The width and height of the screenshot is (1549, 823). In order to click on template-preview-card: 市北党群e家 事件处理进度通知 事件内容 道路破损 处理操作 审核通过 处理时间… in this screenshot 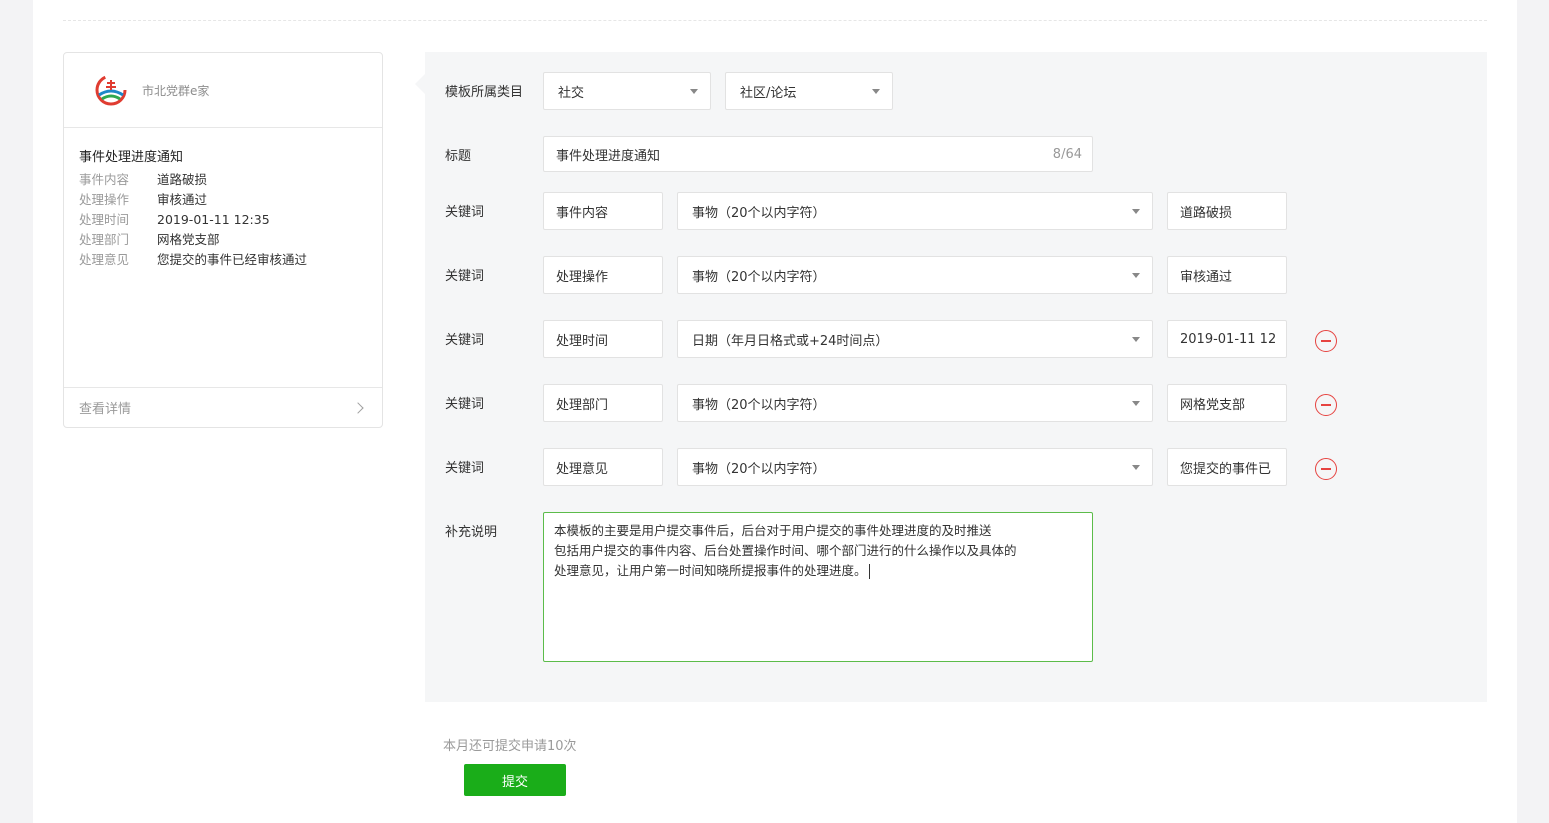, I will do `click(223, 240)`.